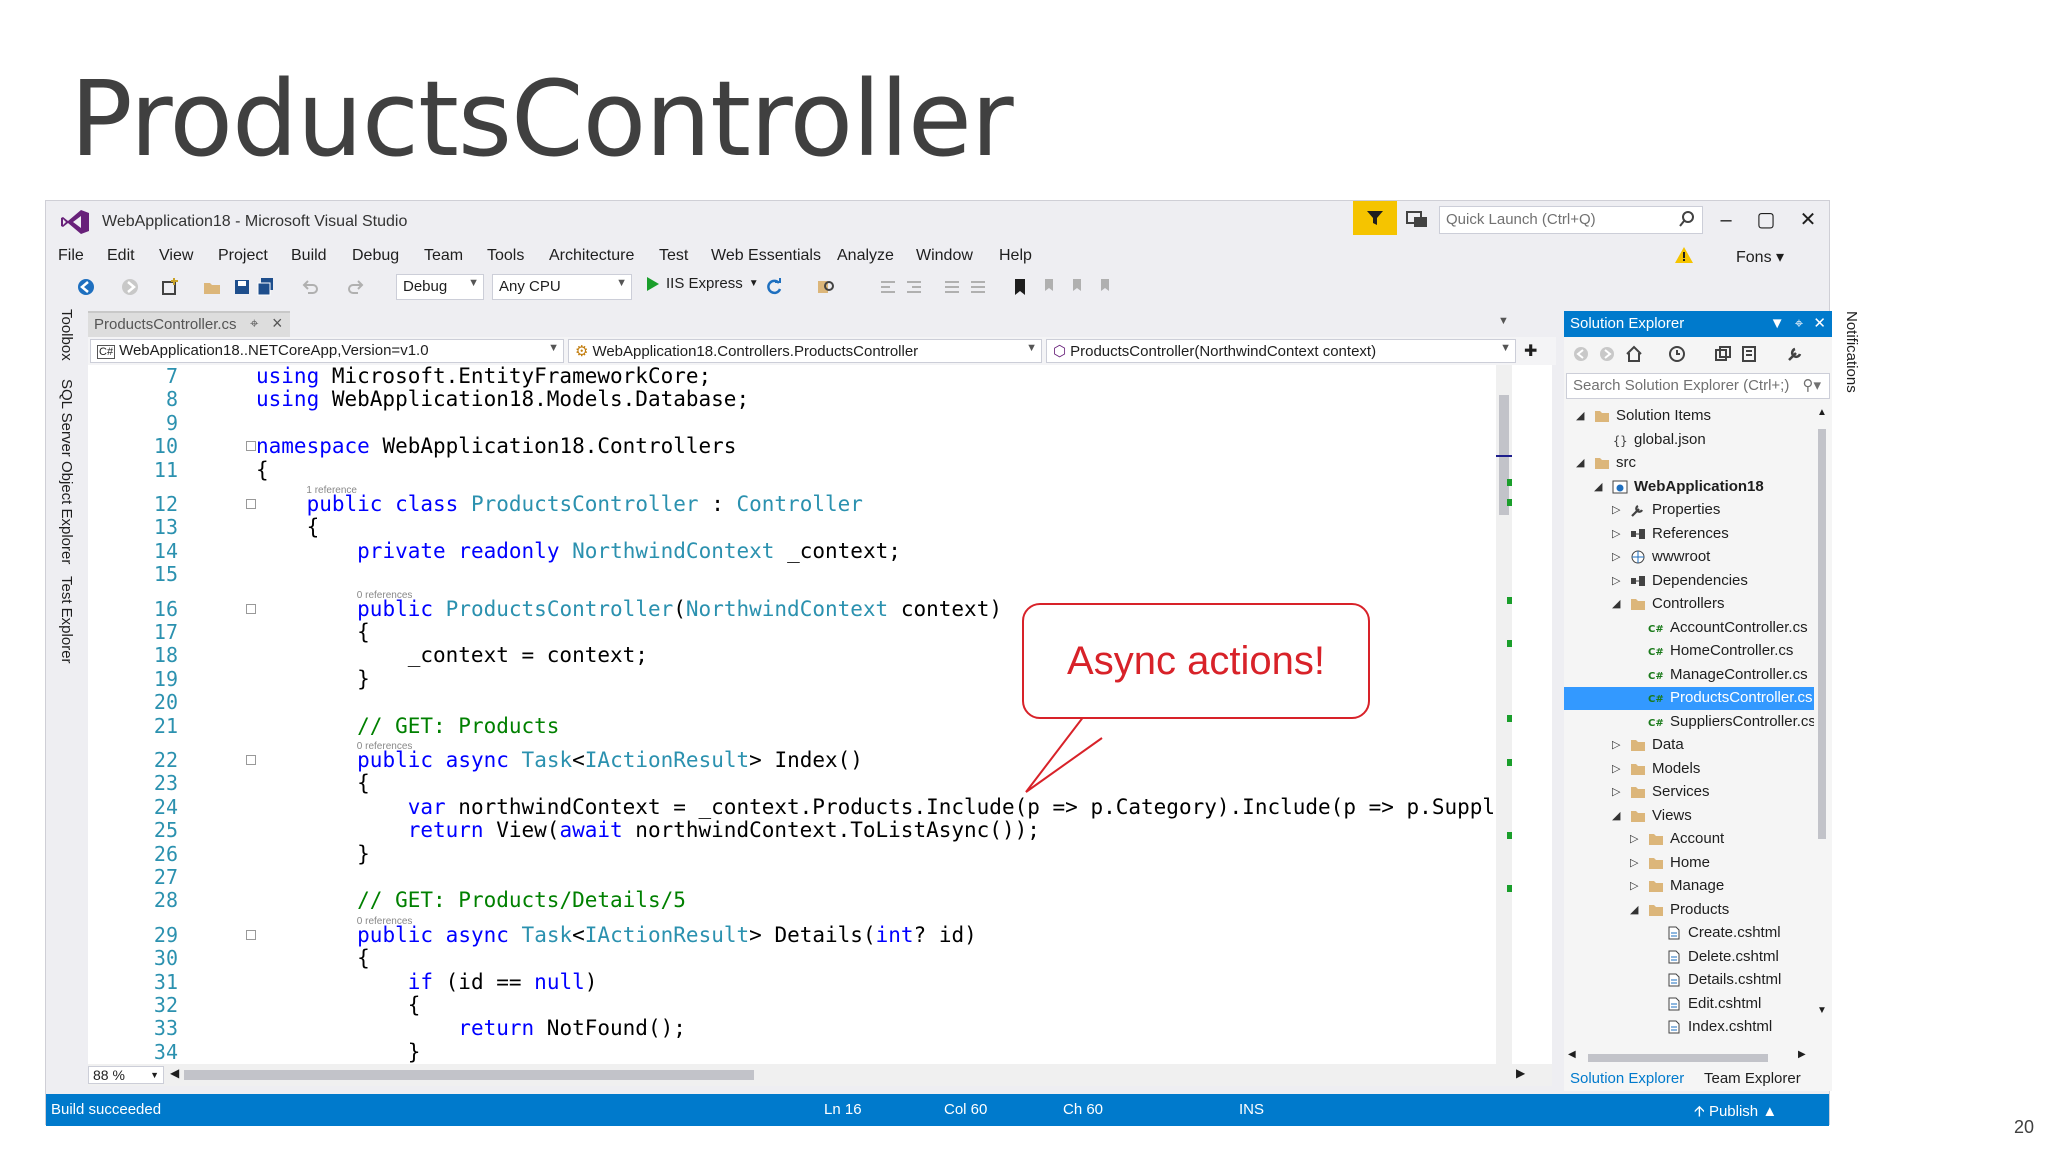 The height and width of the screenshot is (1152, 2048). Describe the element at coordinates (1689, 792) in the screenshot. I see `tree-item: ▷ Services` at that location.